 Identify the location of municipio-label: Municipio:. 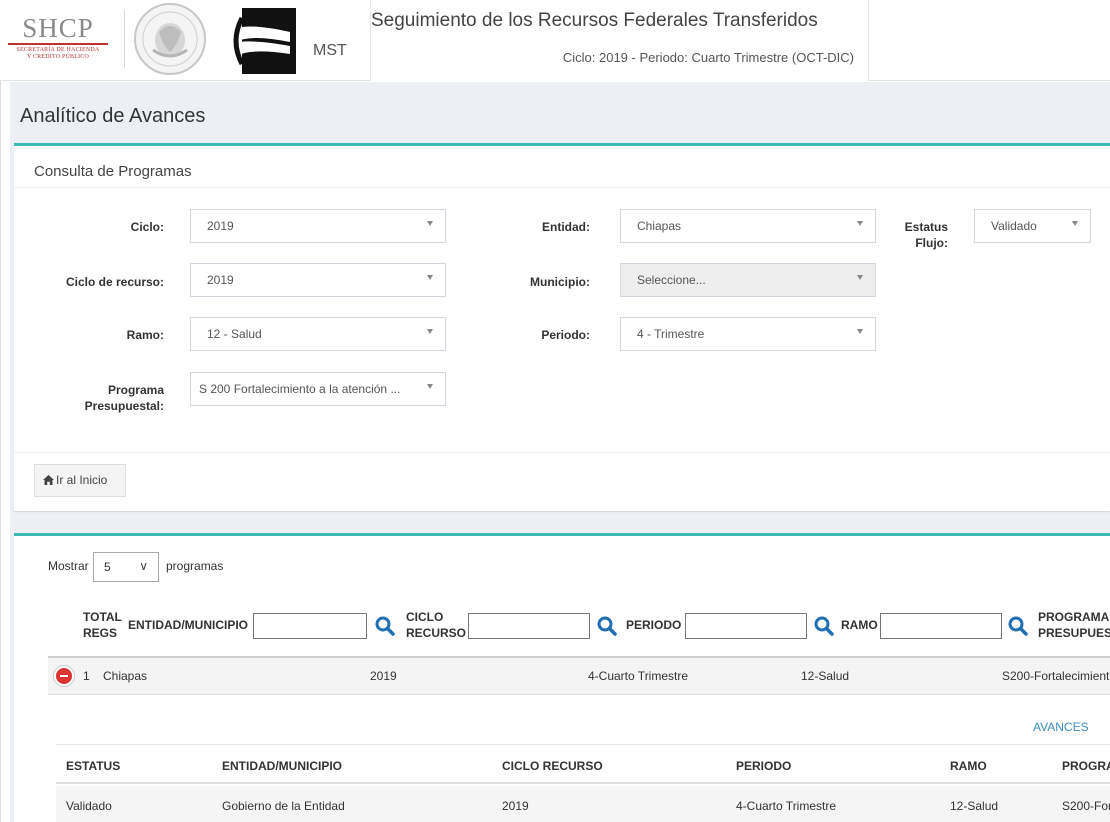
(560, 282).